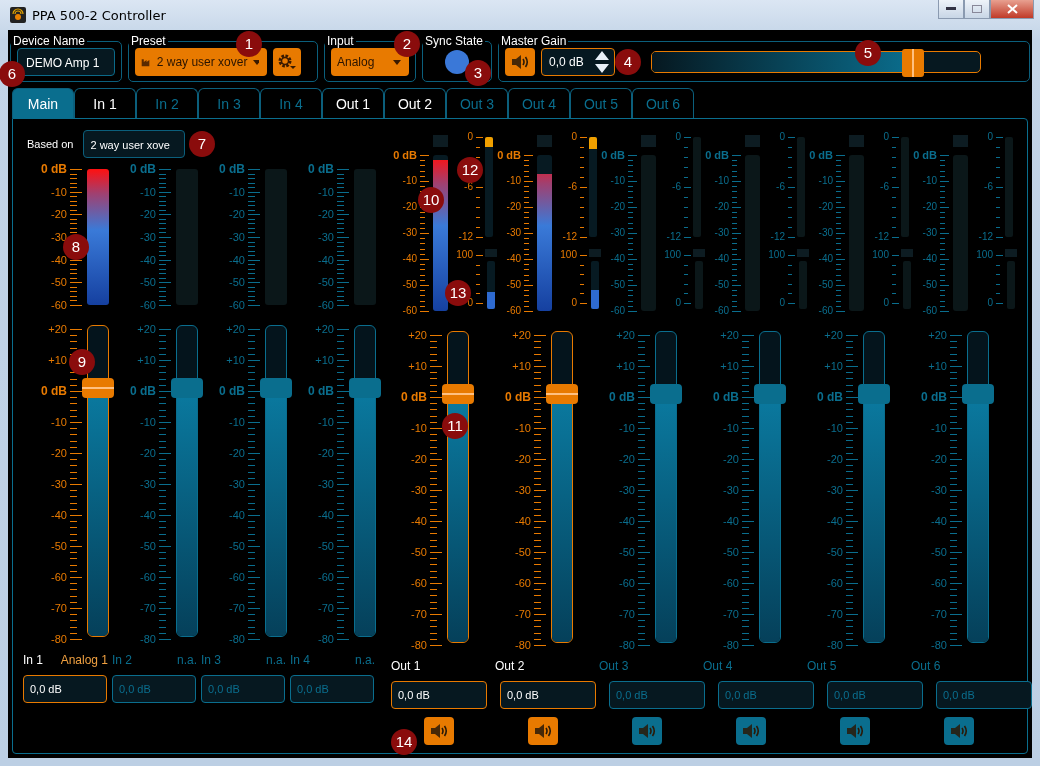 The height and width of the screenshot is (766, 1040). Describe the element at coordinates (134, 144) in the screenshot. I see `based-on-field: 2 way user xove` at that location.